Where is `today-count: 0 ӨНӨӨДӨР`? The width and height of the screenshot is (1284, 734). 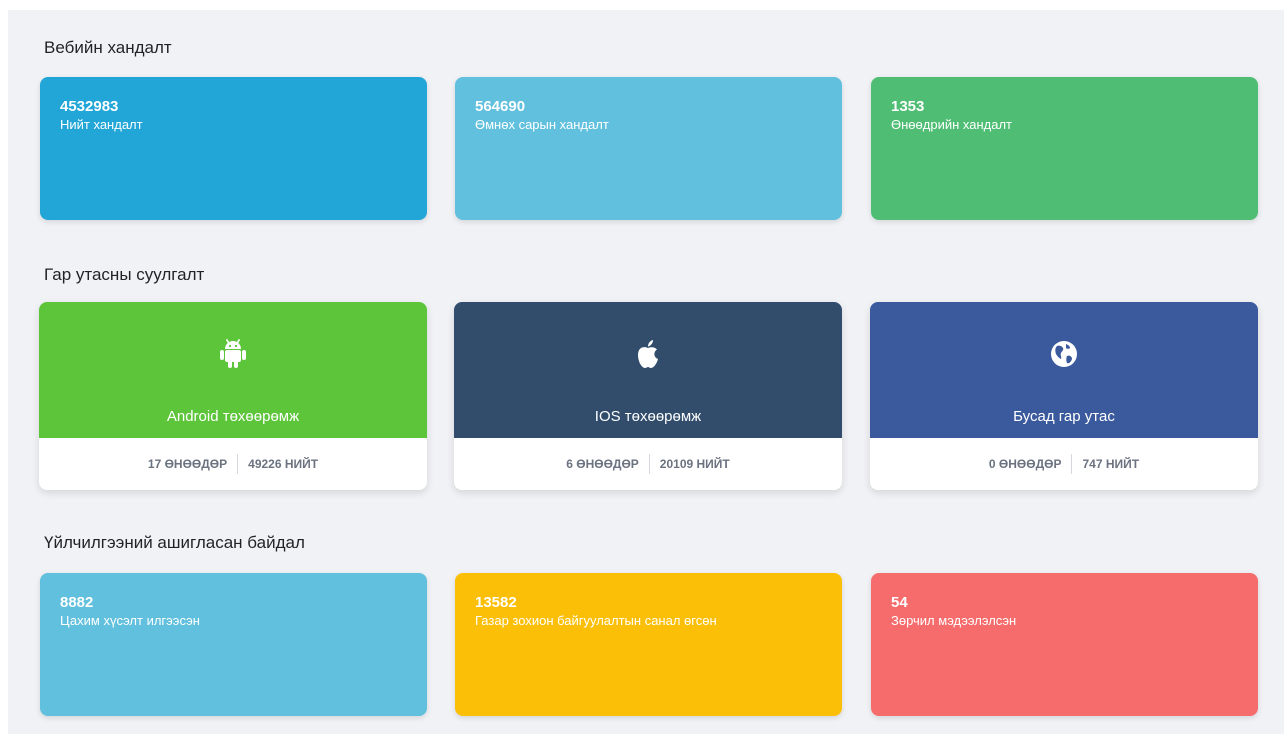
today-count: 0 ӨНӨӨДӨР is located at coordinates (1025, 464).